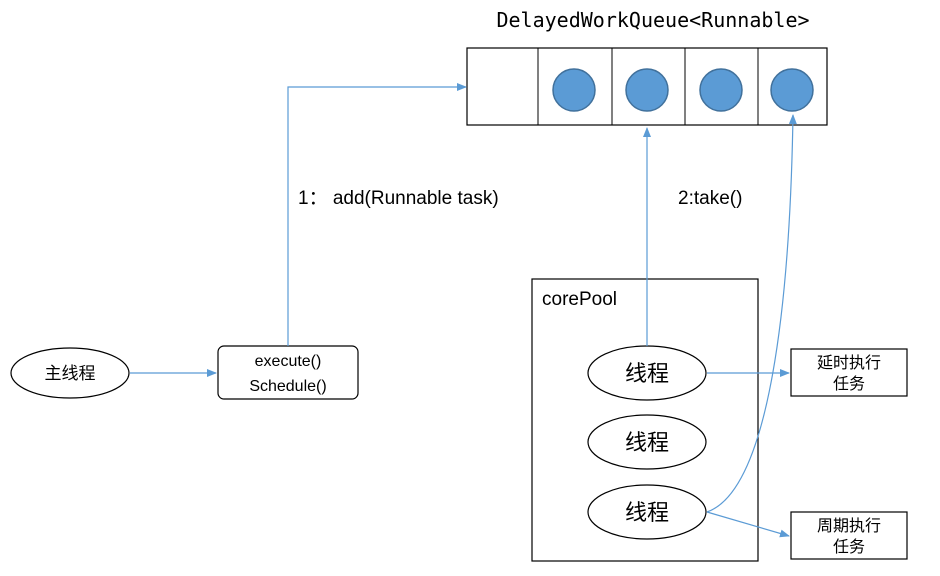  I want to click on delayed-task-line2: 任务, so click(849, 384).